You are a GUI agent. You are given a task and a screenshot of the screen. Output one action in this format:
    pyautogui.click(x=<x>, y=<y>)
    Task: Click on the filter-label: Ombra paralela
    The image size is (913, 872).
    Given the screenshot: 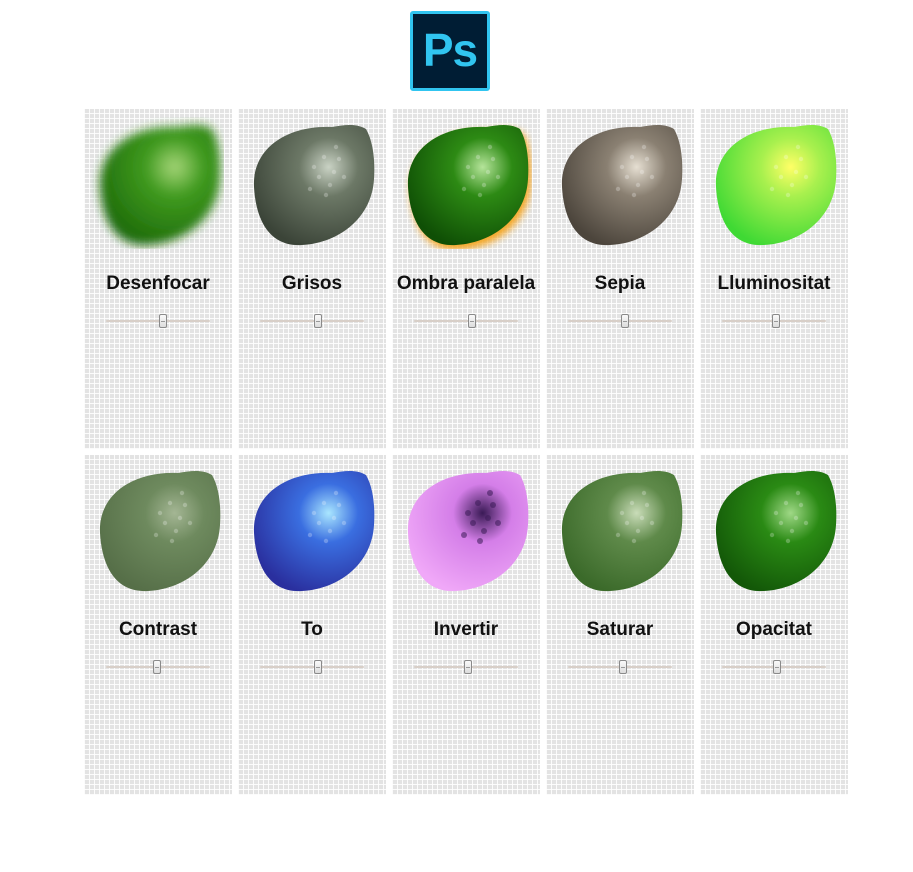 What is the action you would take?
    pyautogui.click(x=466, y=283)
    